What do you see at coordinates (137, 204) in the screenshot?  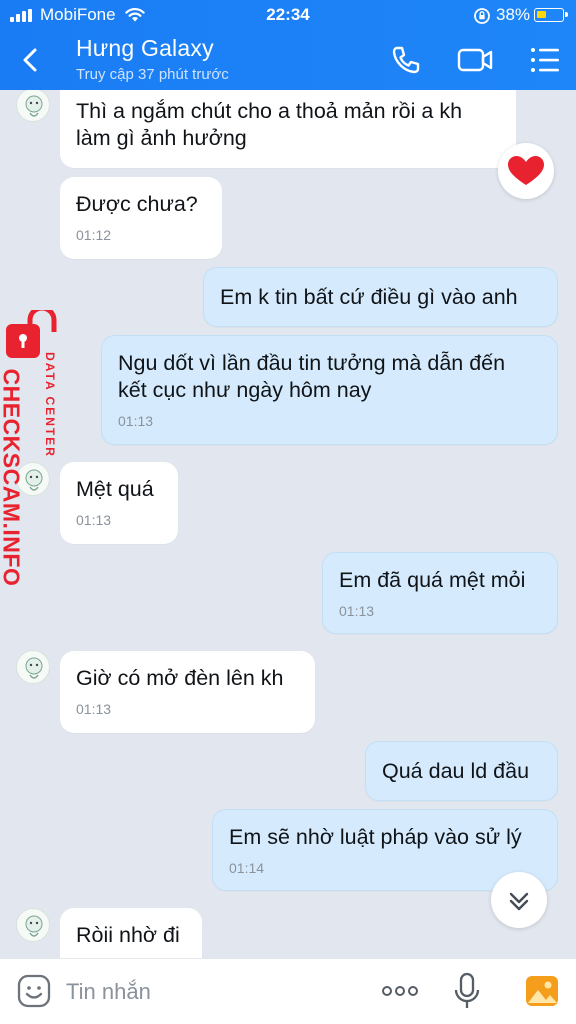 I see `message-text: Được chưa?` at bounding box center [137, 204].